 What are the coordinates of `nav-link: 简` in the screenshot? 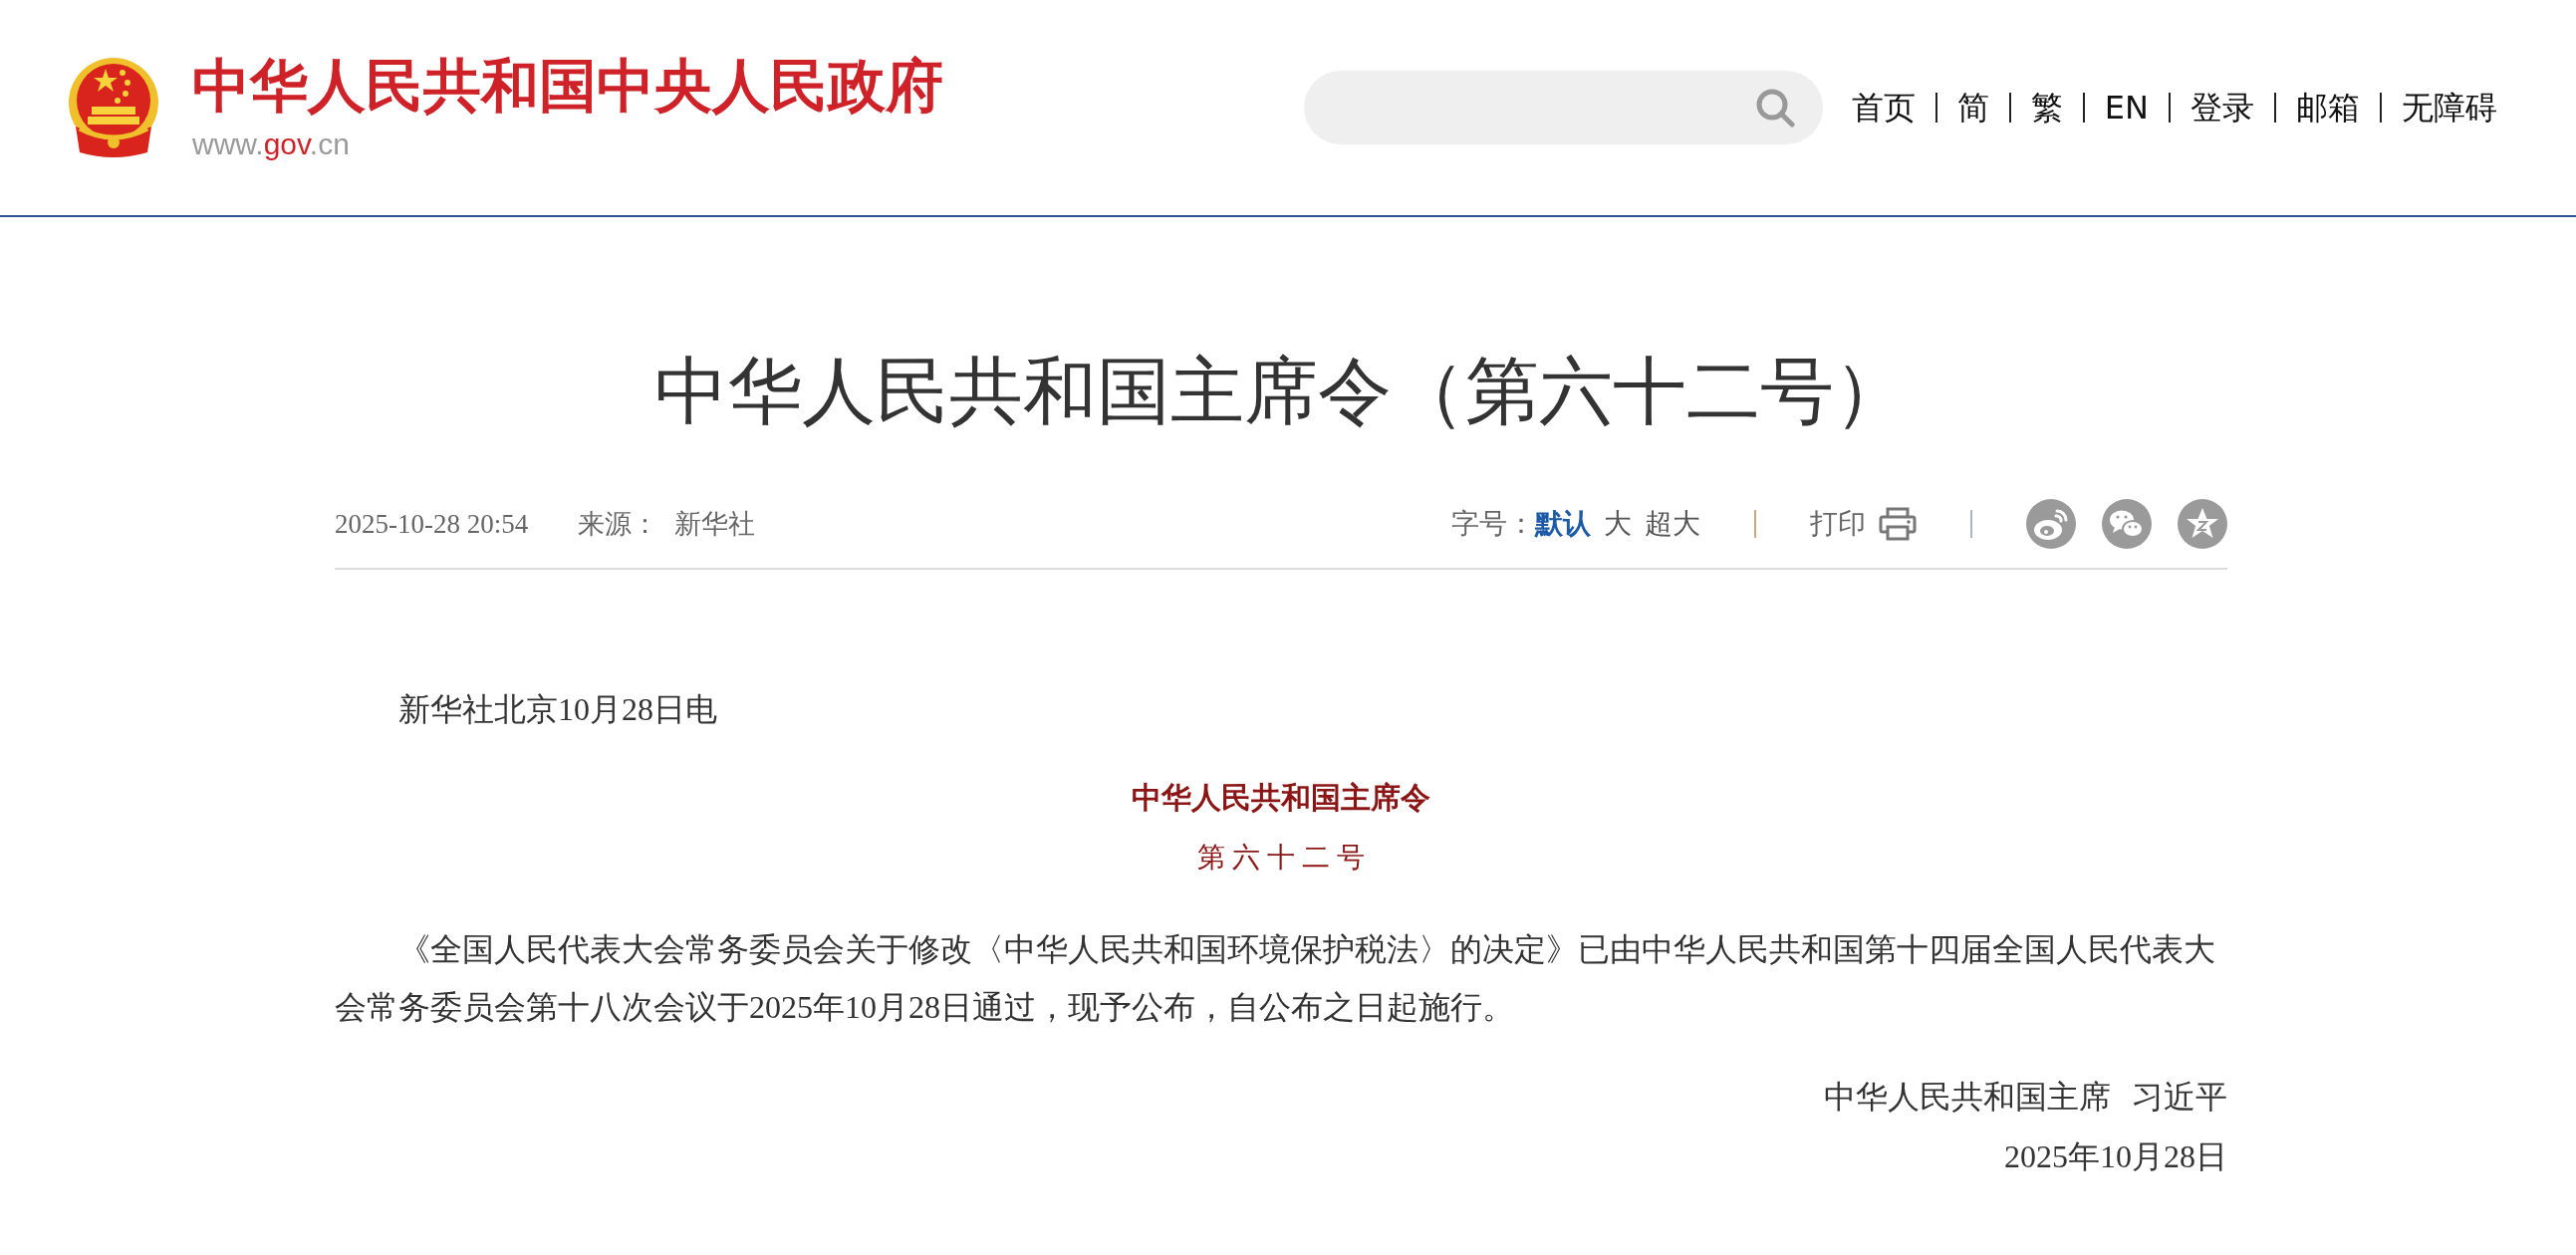 It's located at (1972, 107).